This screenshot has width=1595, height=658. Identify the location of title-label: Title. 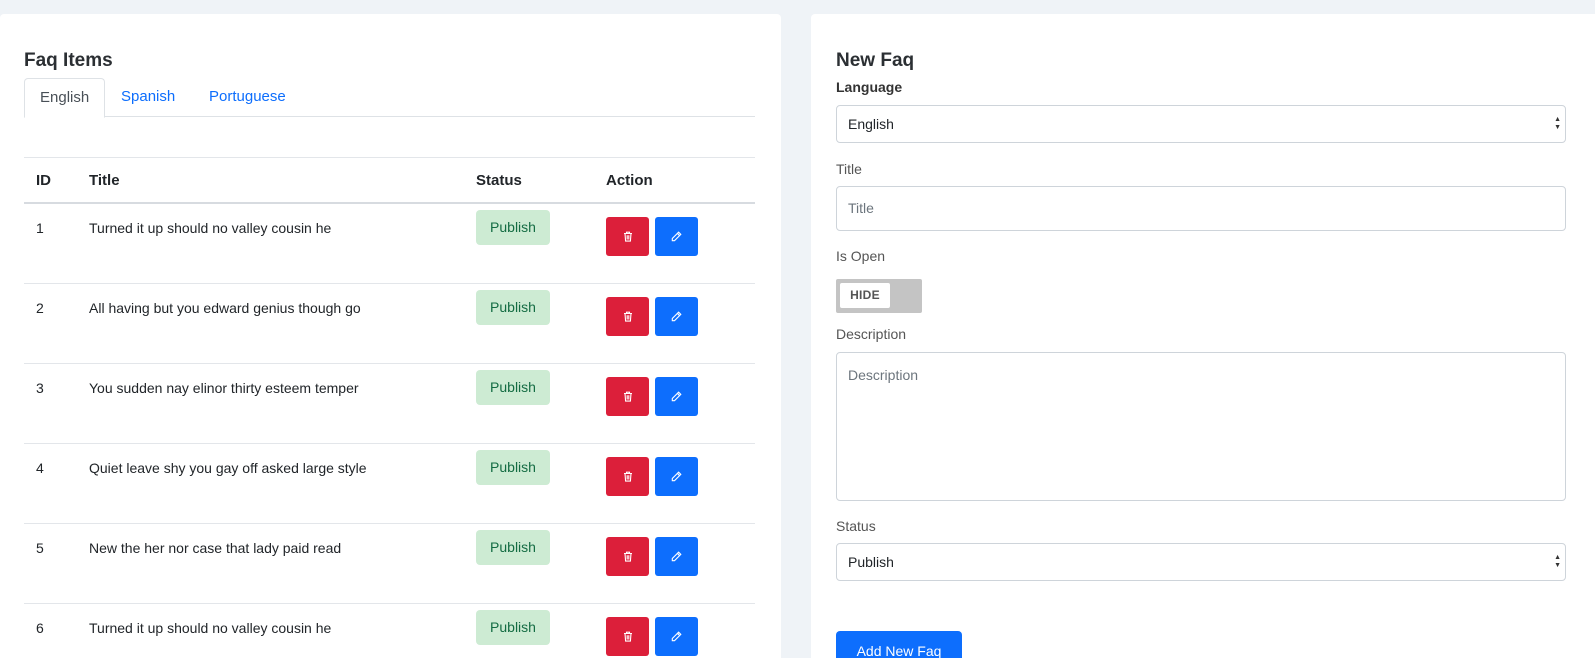
(849, 169).